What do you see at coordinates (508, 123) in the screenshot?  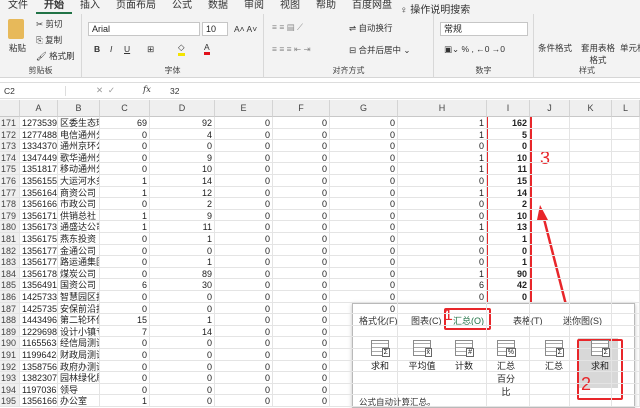 I see `cell-sum: 162` at bounding box center [508, 123].